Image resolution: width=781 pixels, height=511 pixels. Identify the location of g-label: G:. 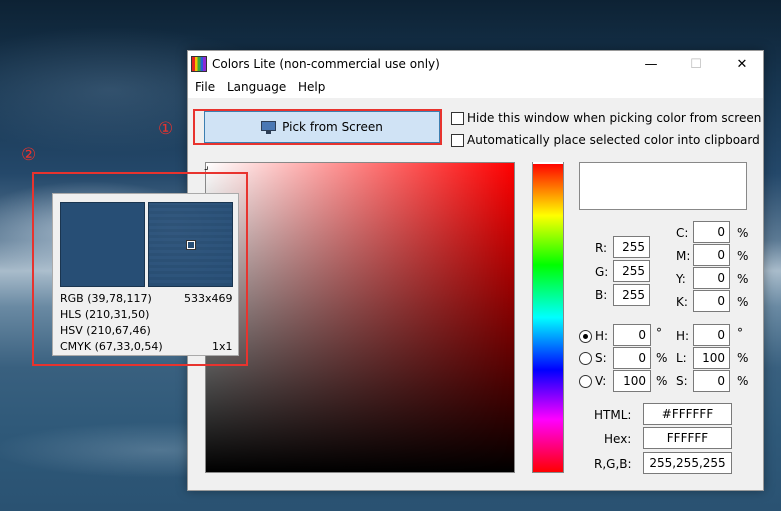
(602, 272).